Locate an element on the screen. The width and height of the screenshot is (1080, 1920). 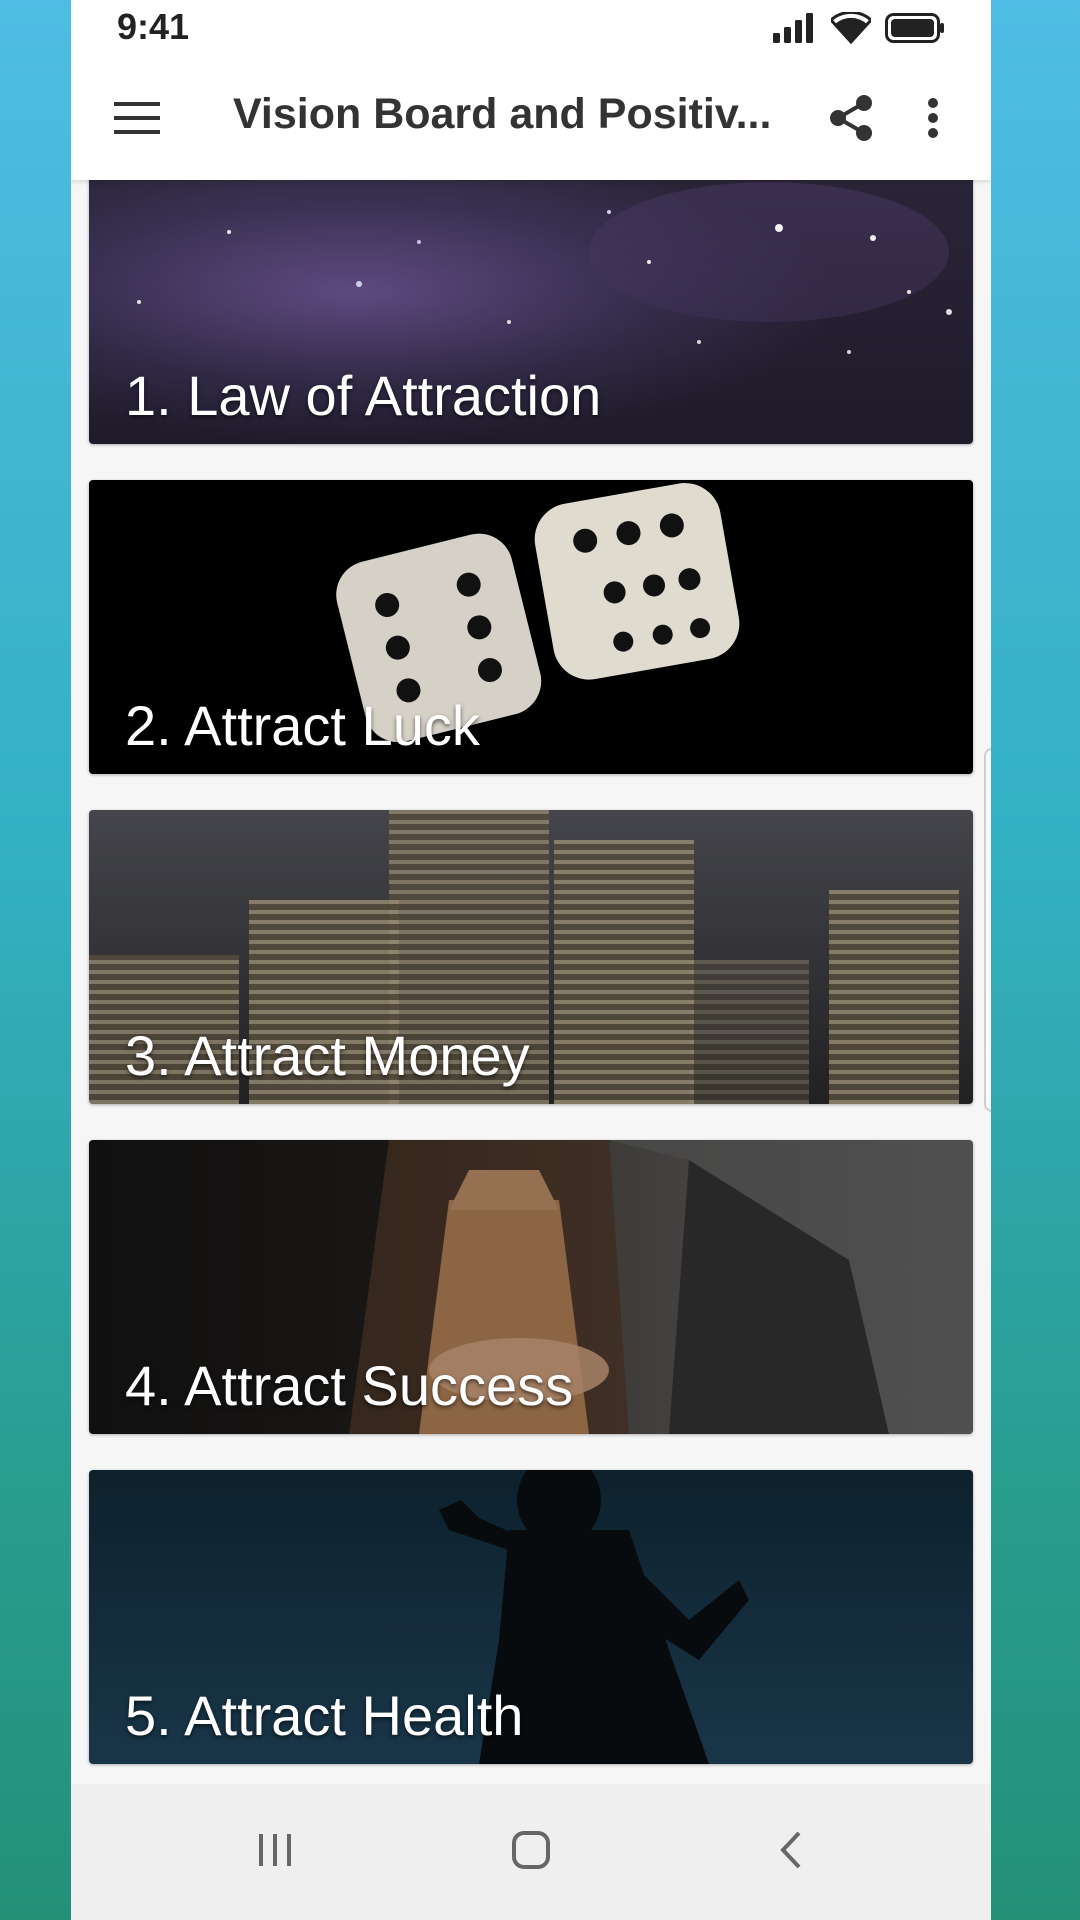
wifi-icon is located at coordinates (851, 29).